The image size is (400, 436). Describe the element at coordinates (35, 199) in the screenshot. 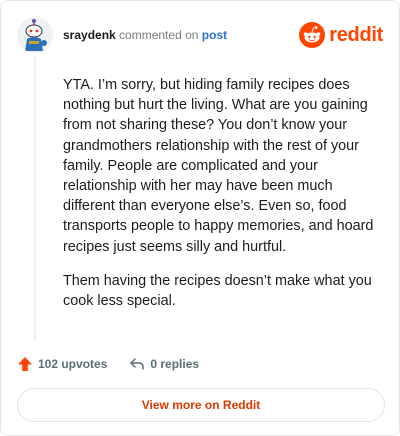

I see `thread-line` at that location.